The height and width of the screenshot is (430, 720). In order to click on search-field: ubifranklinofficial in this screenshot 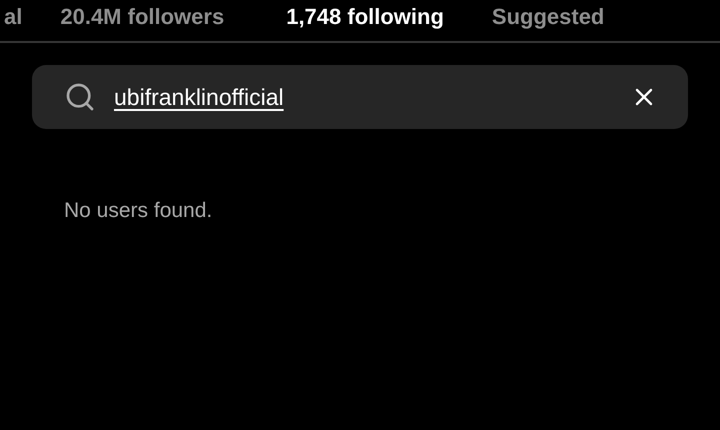, I will do `click(360, 97)`.